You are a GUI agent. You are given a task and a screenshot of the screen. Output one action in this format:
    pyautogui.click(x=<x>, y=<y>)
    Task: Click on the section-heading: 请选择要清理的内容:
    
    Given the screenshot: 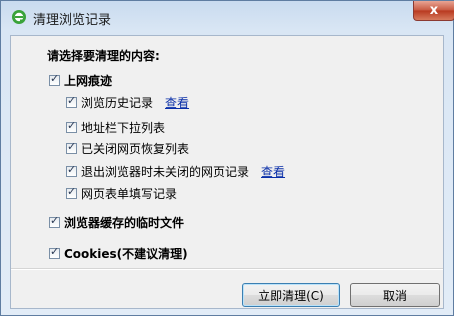 What is the action you would take?
    pyautogui.click(x=103, y=56)
    